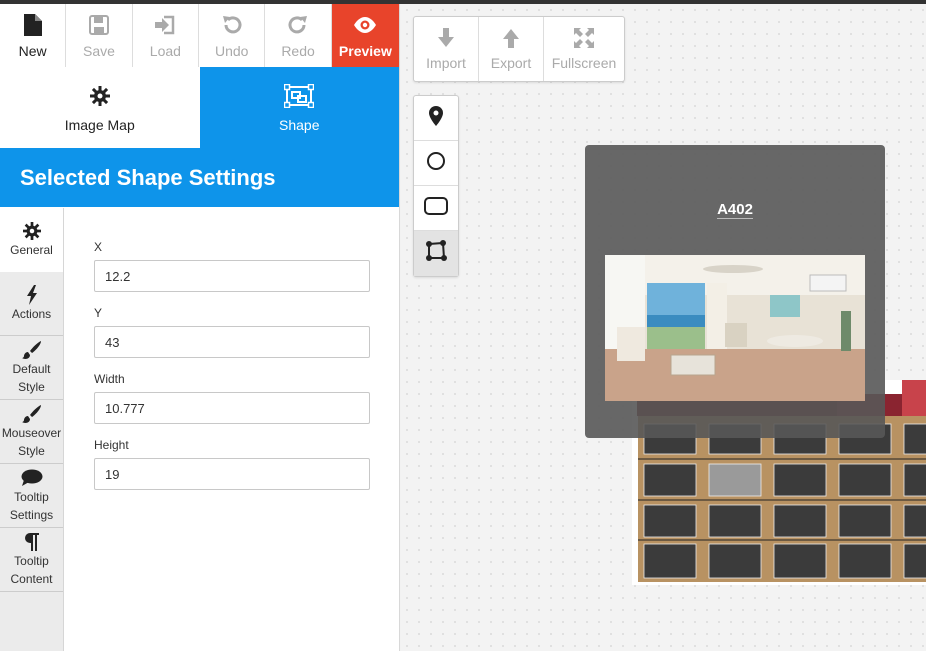 The width and height of the screenshot is (926, 651). I want to click on file-icon, so click(32, 25).